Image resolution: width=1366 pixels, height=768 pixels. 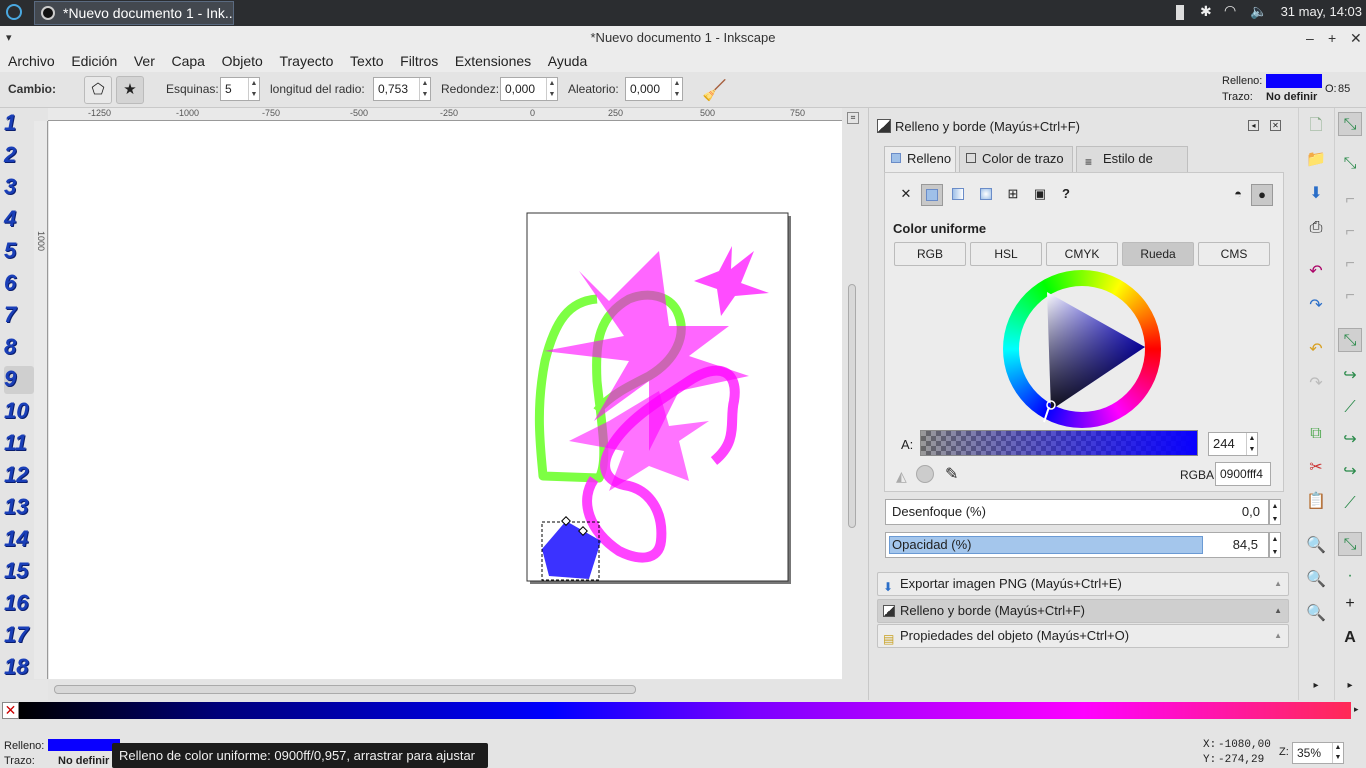 I want to click on radial-gradient-icon, so click(x=986, y=195).